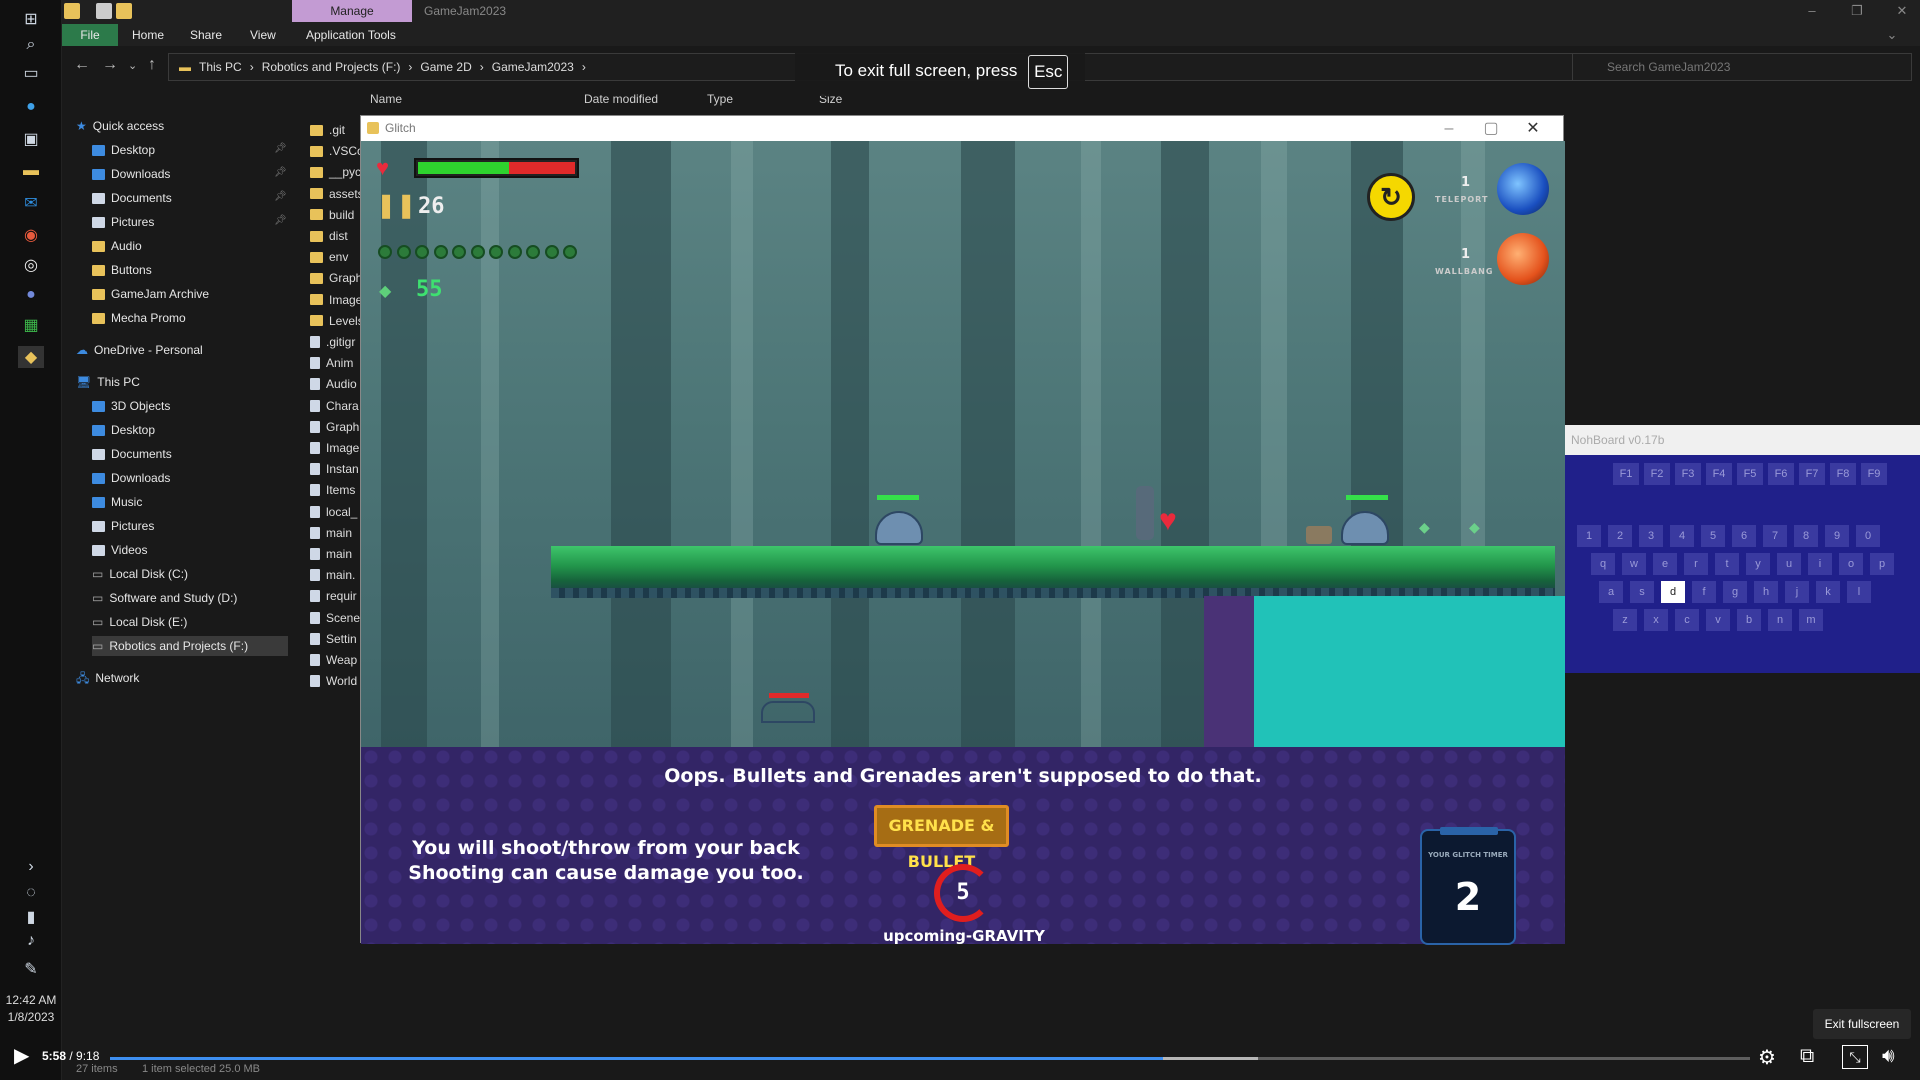  Describe the element at coordinates (31, 1017) in the screenshot. I see `taskbar-date: 1/8/2023` at that location.